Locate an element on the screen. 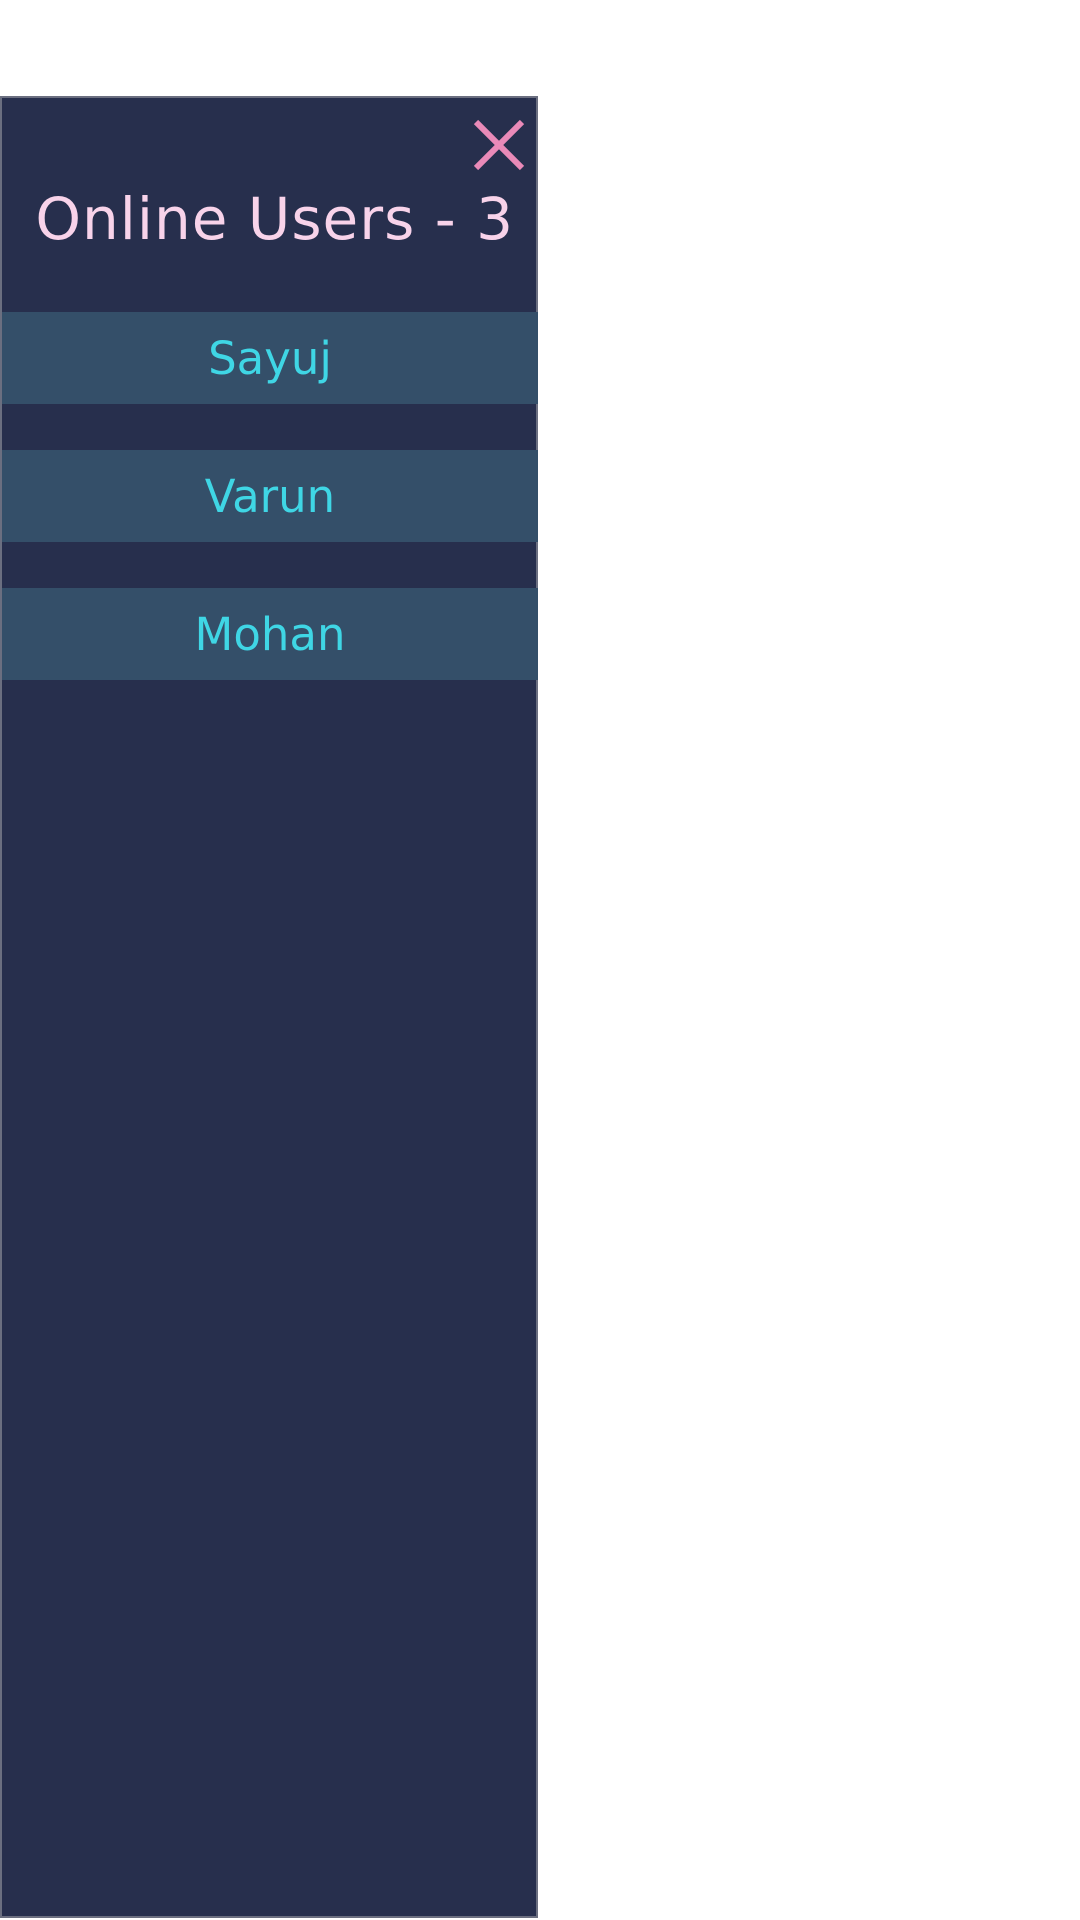  close-icon is located at coordinates (499, 145).